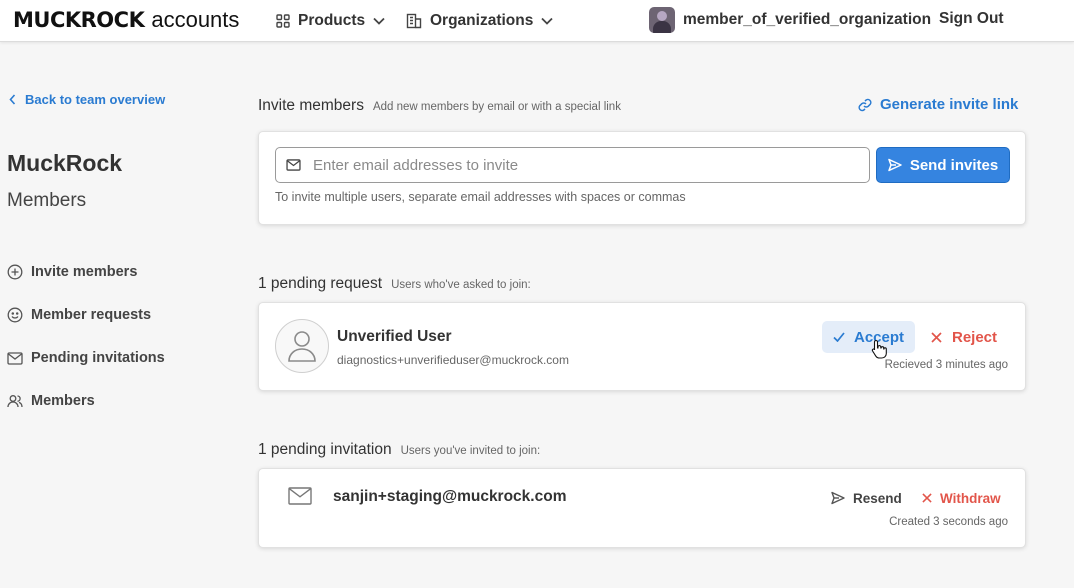  I want to click on organizations-menu: Organizations, so click(479, 21).